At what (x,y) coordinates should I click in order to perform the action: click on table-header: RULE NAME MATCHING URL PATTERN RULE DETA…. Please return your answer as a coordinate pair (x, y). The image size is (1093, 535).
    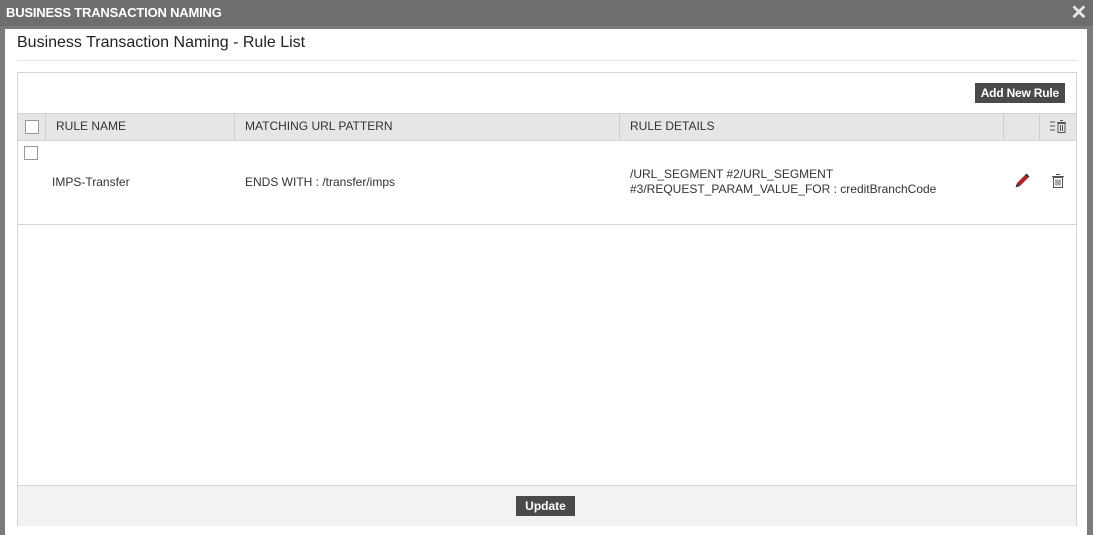
    Looking at the image, I should click on (547, 127).